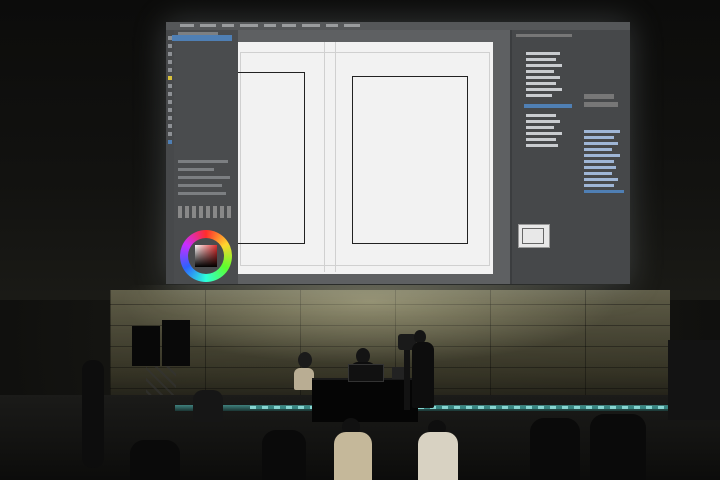  I want to click on speaker-right, so click(176, 343).